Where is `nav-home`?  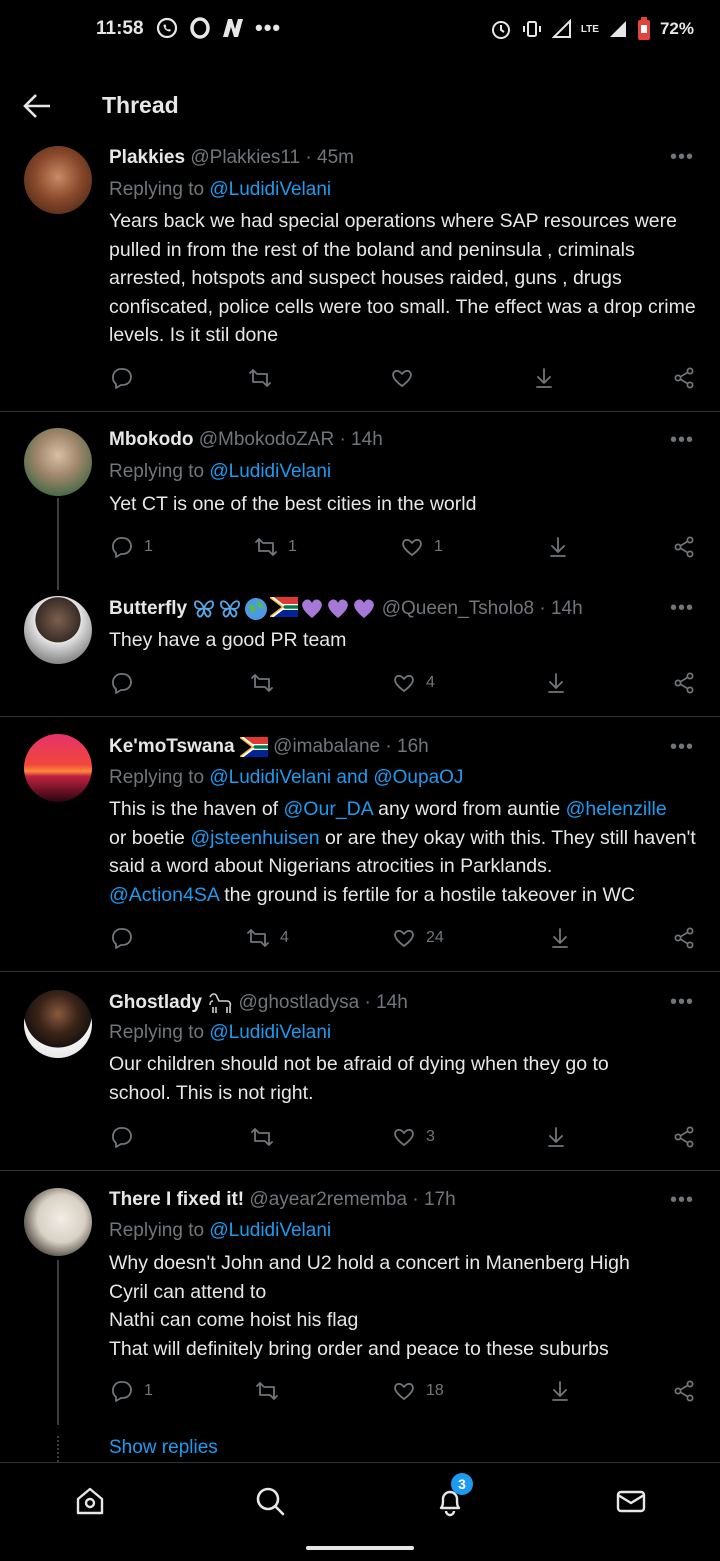
nav-home is located at coordinates (90, 1501).